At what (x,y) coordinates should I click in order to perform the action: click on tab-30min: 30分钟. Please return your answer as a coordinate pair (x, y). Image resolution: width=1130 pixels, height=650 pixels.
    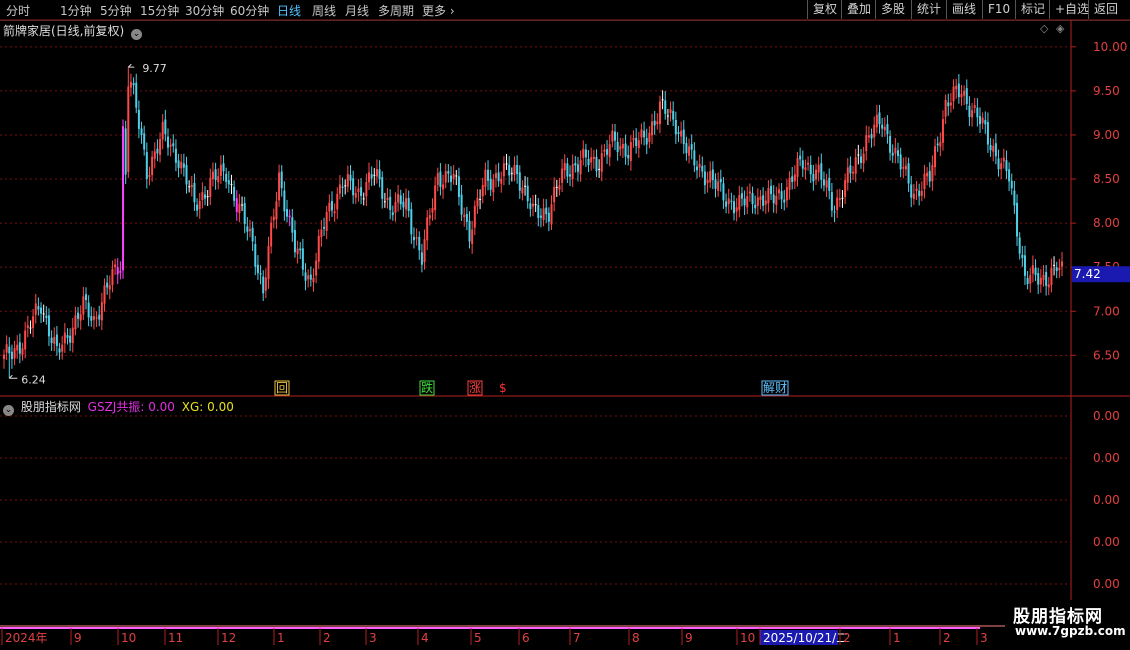
    Looking at the image, I should click on (204, 10).